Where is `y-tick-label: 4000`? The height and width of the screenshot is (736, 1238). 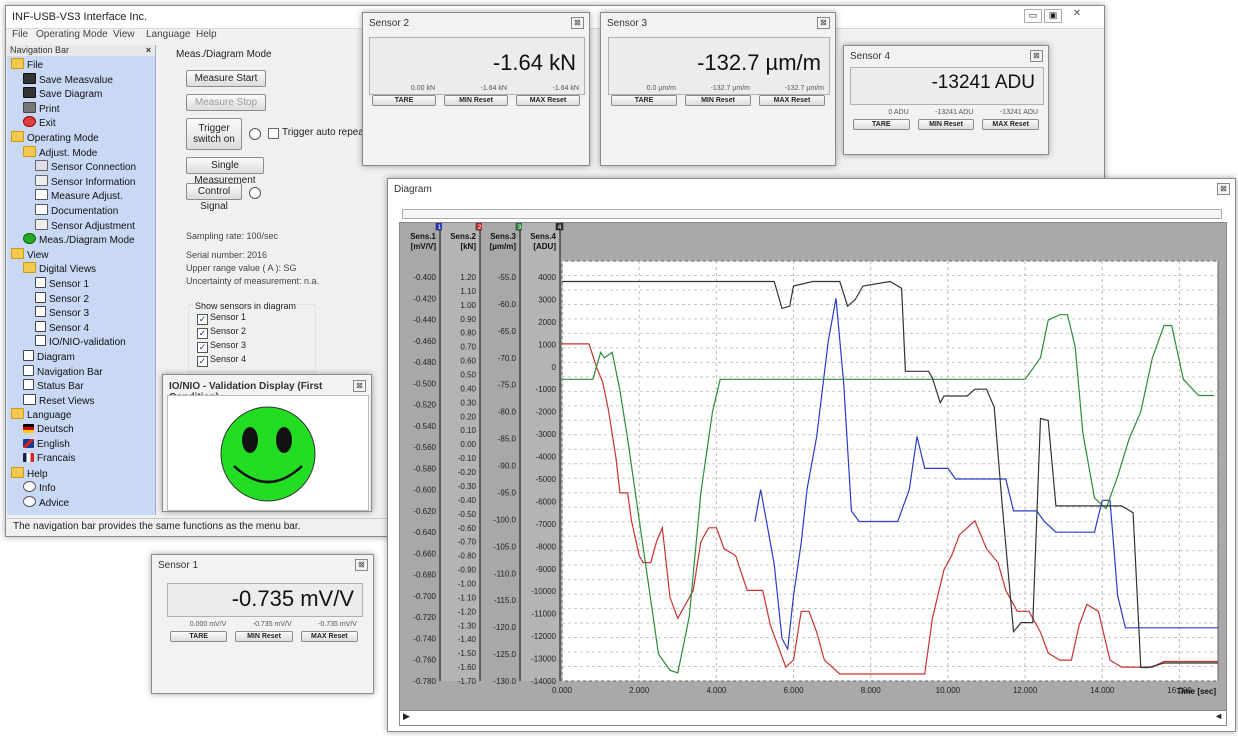
y-tick-label: 4000 is located at coordinates (547, 277).